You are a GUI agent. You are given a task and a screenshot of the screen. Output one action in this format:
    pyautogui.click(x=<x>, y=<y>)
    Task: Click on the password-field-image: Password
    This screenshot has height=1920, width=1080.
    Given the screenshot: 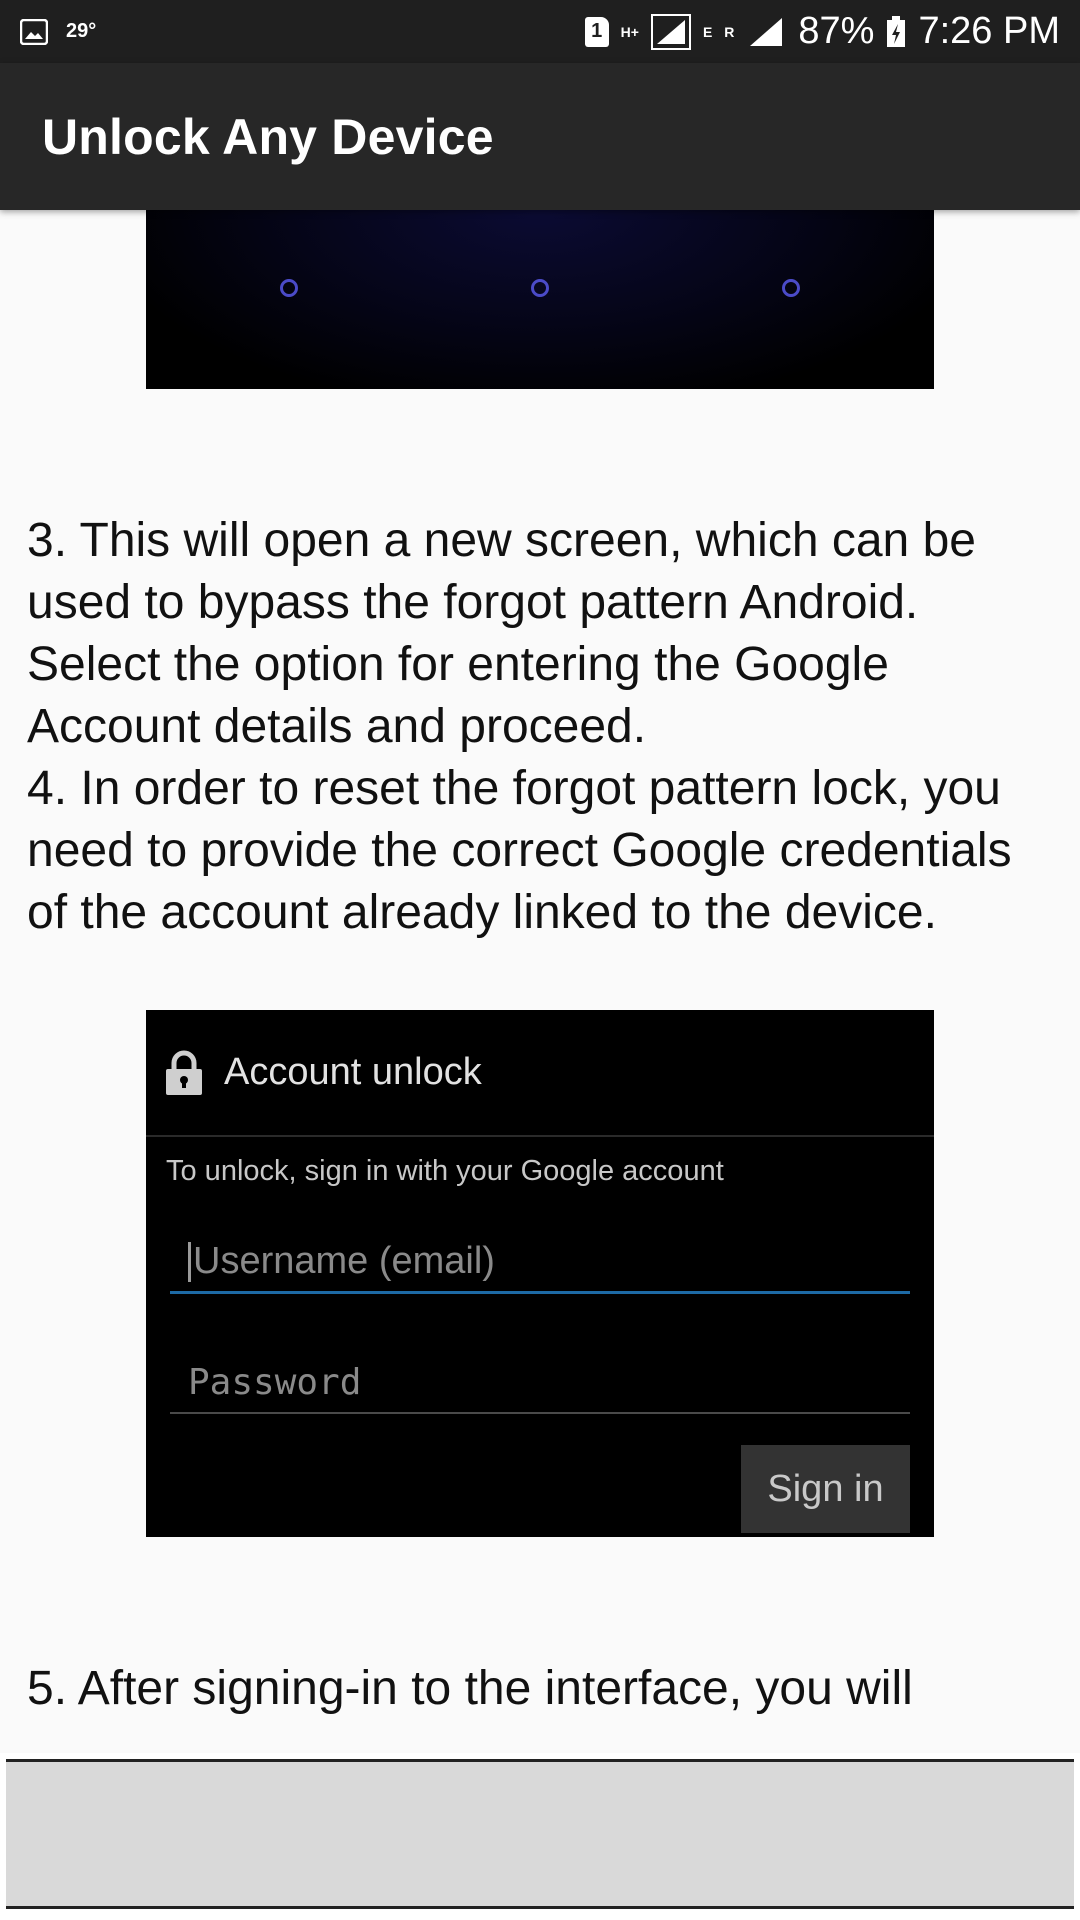 What is the action you would take?
    pyautogui.click(x=540, y=1383)
    